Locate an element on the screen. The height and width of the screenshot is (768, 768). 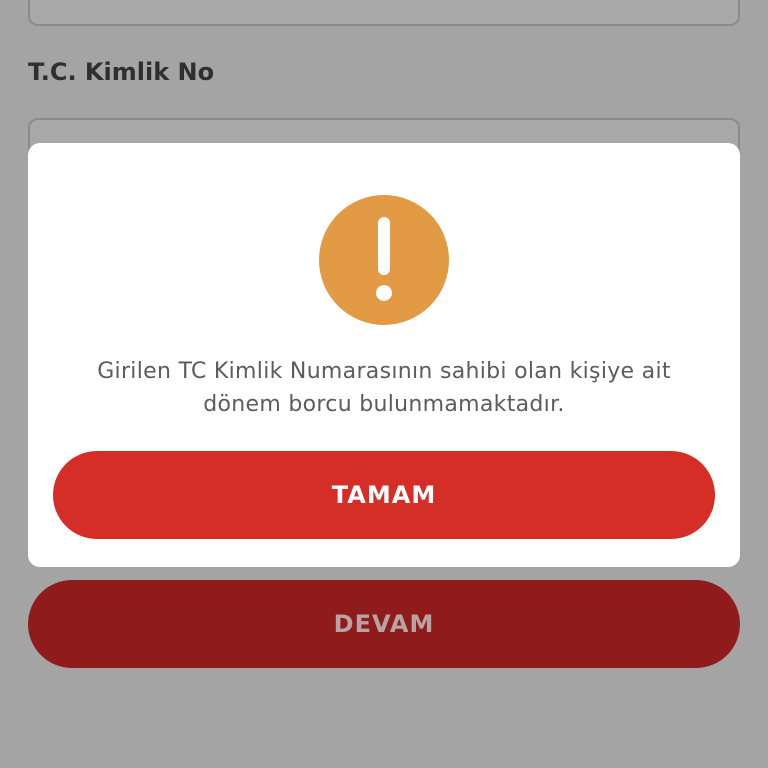
previous-input-field is located at coordinates (384, 13).